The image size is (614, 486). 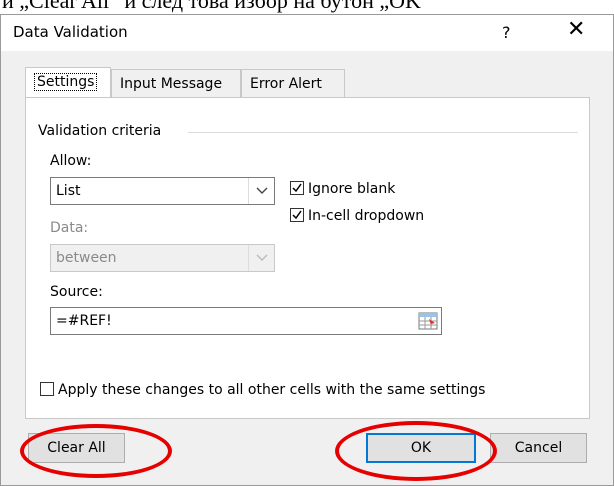 I want to click on data-label: Data:, so click(x=69, y=228).